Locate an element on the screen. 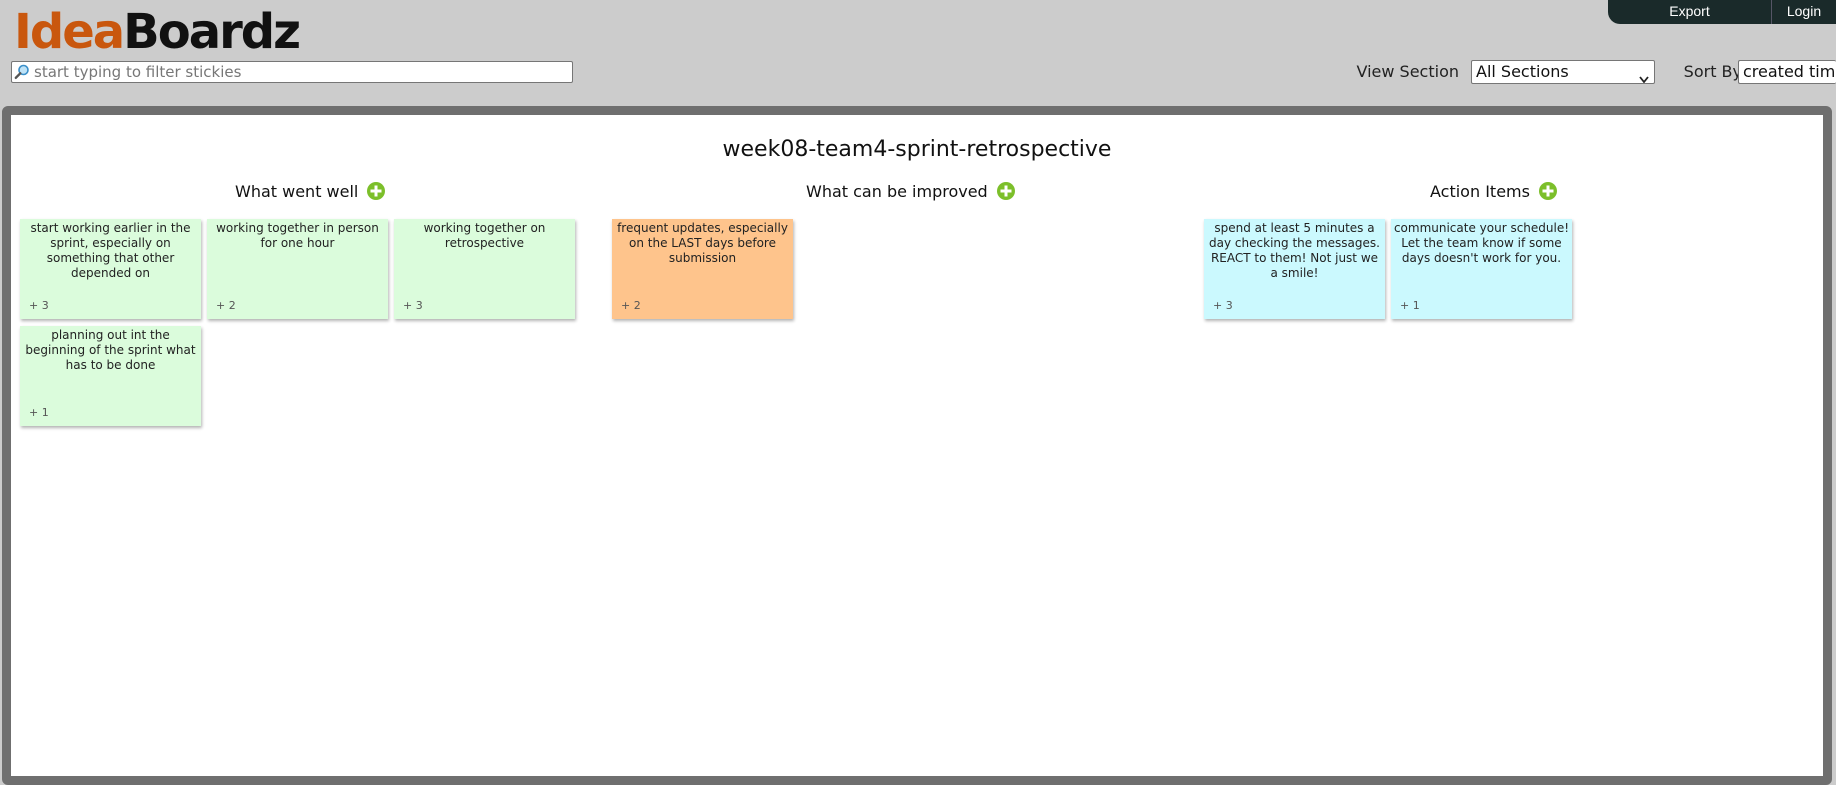 The height and width of the screenshot is (785, 1836). section-header-what-can-be-improved: What can be improved is located at coordinates (911, 191).